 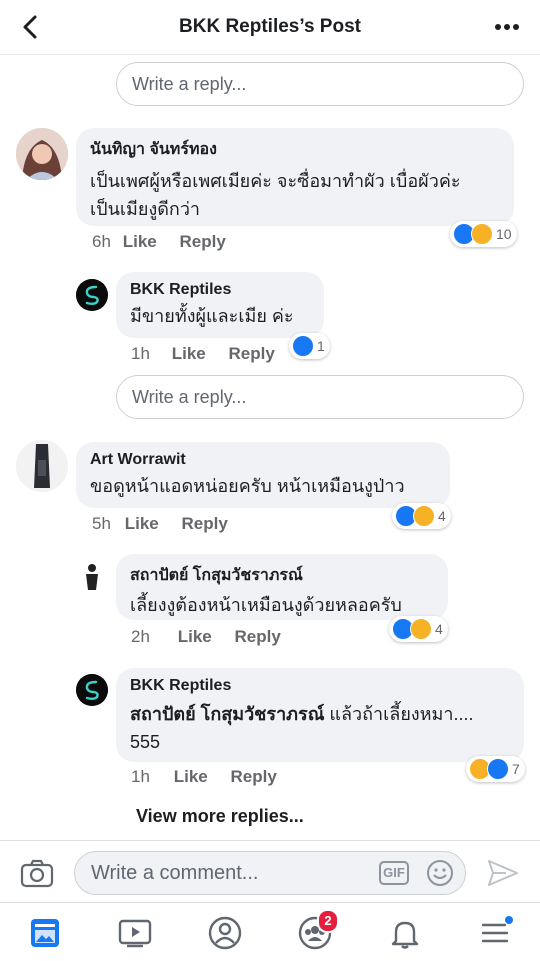 What do you see at coordinates (236, 873) in the screenshot?
I see `comment-input` at bounding box center [236, 873].